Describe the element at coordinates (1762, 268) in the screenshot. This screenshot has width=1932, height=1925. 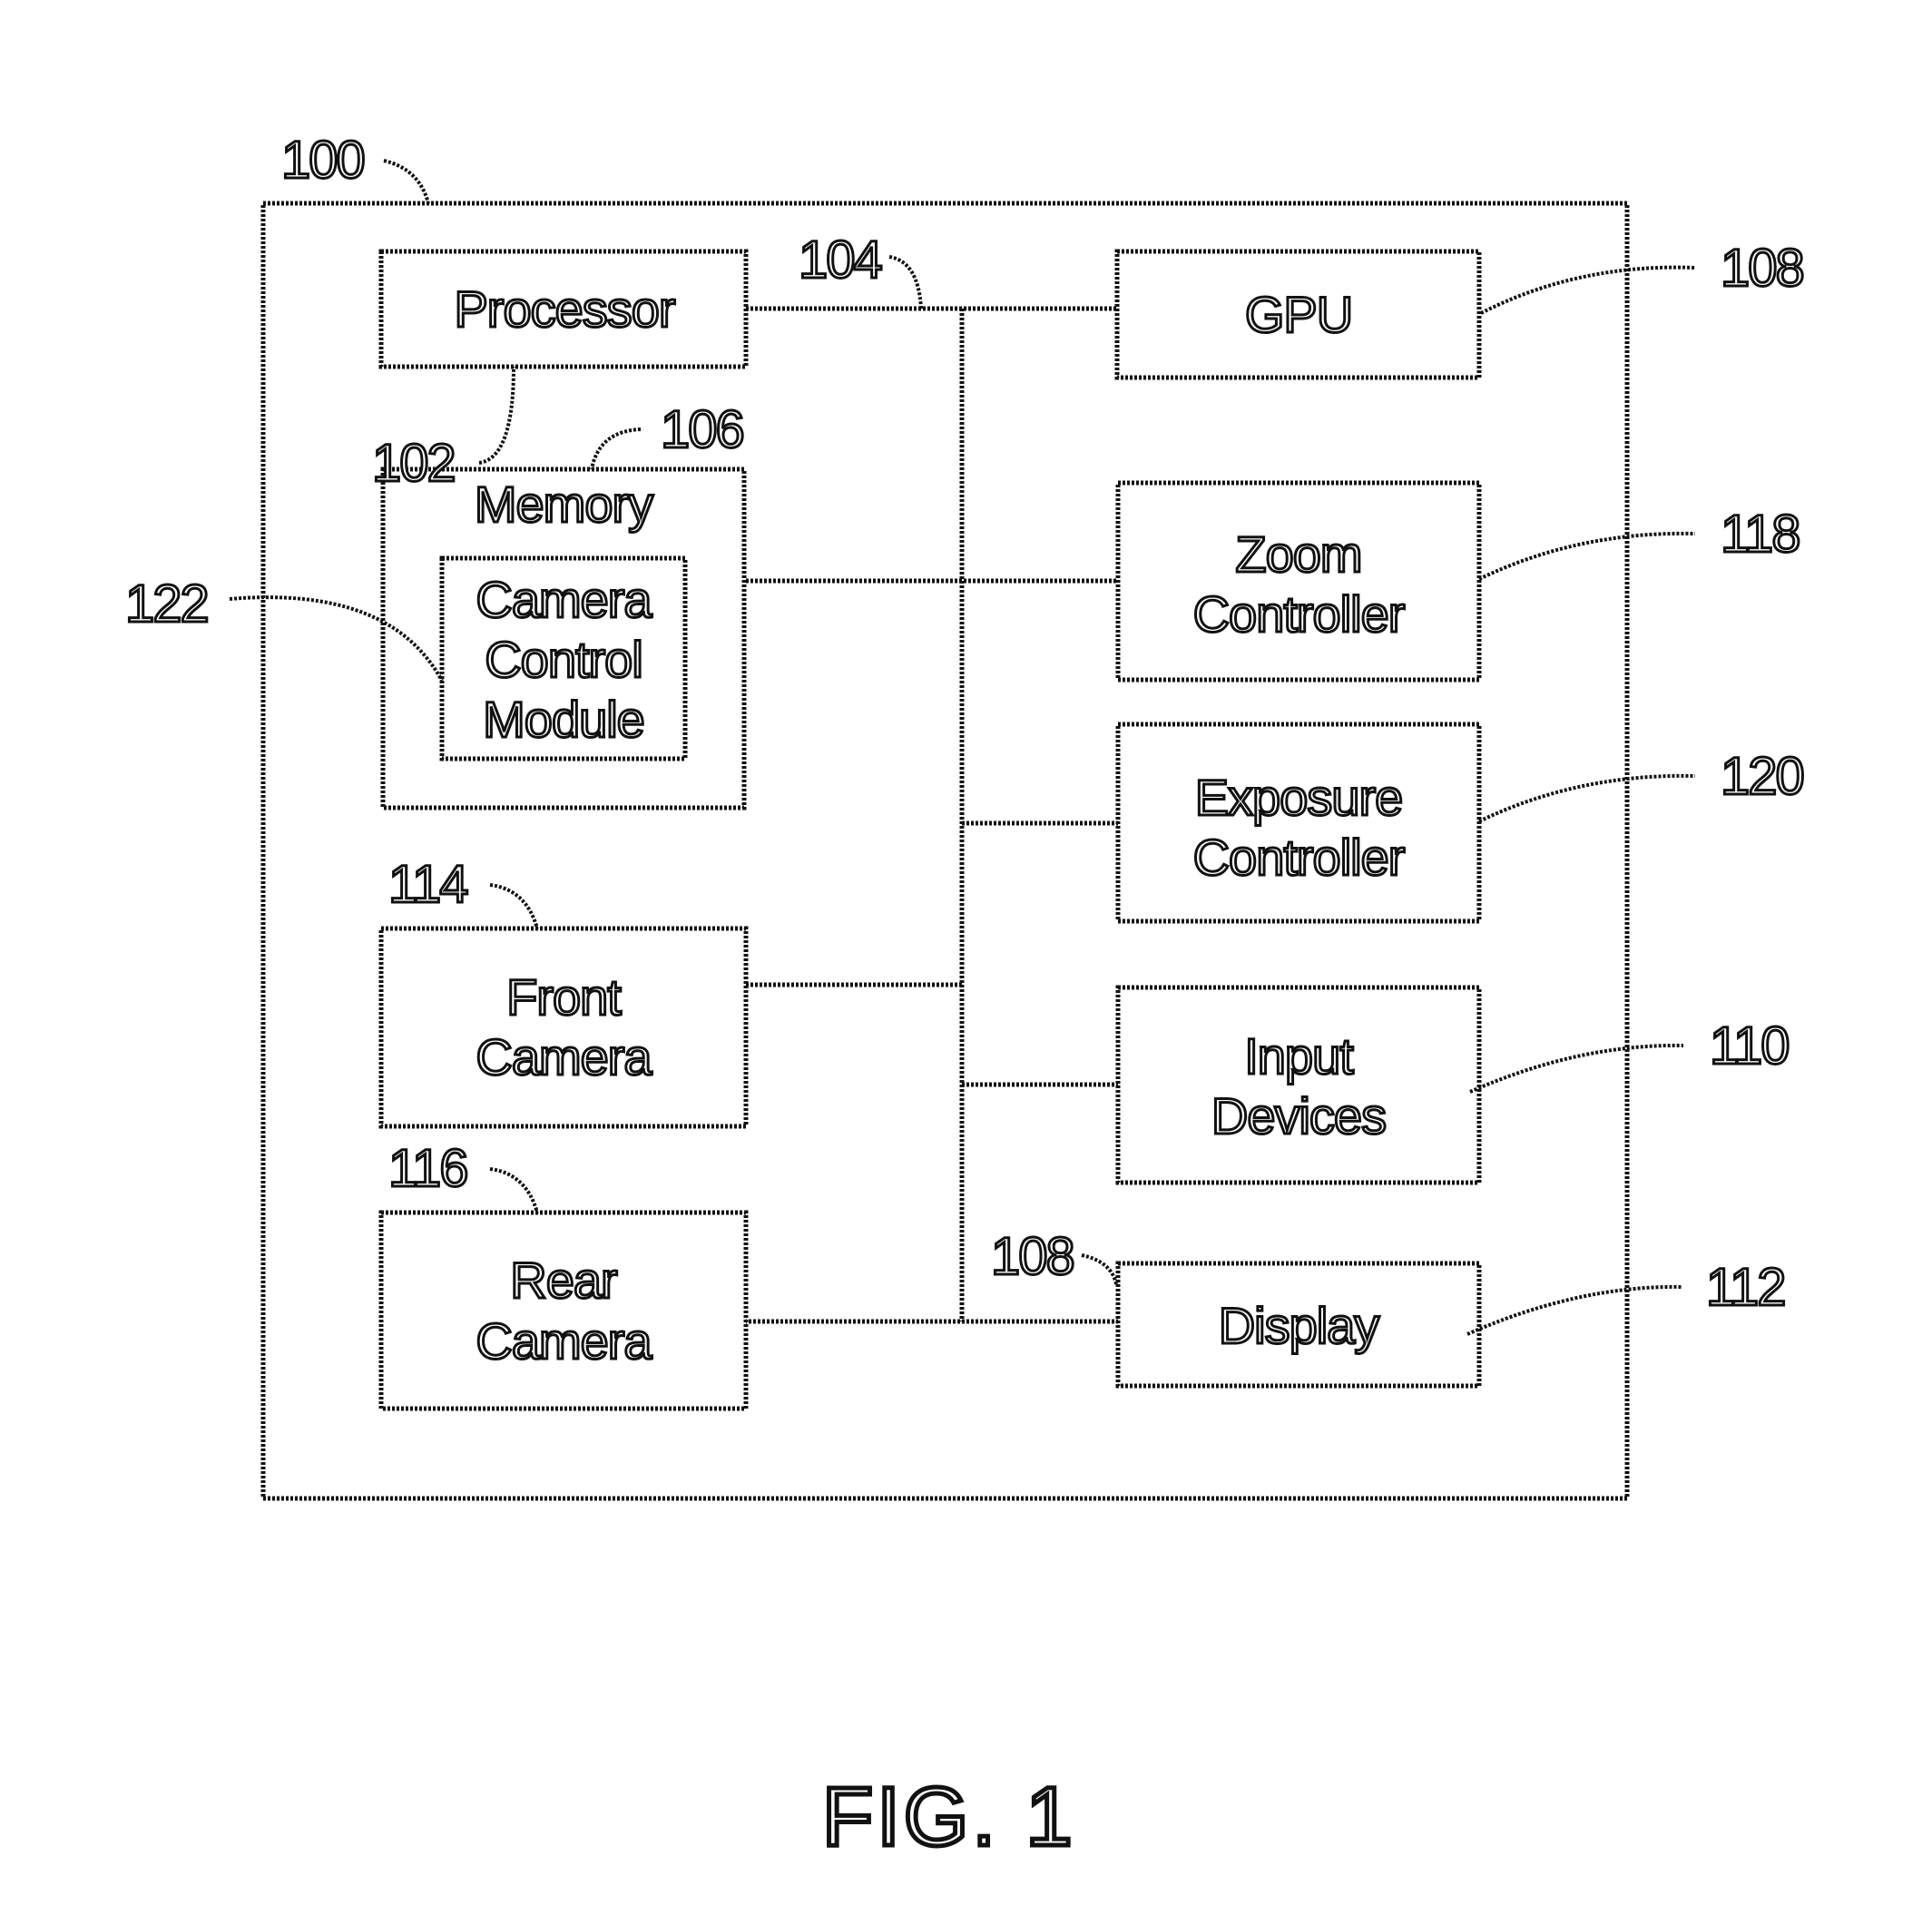
I see `ref-108-gpu: 108` at that location.